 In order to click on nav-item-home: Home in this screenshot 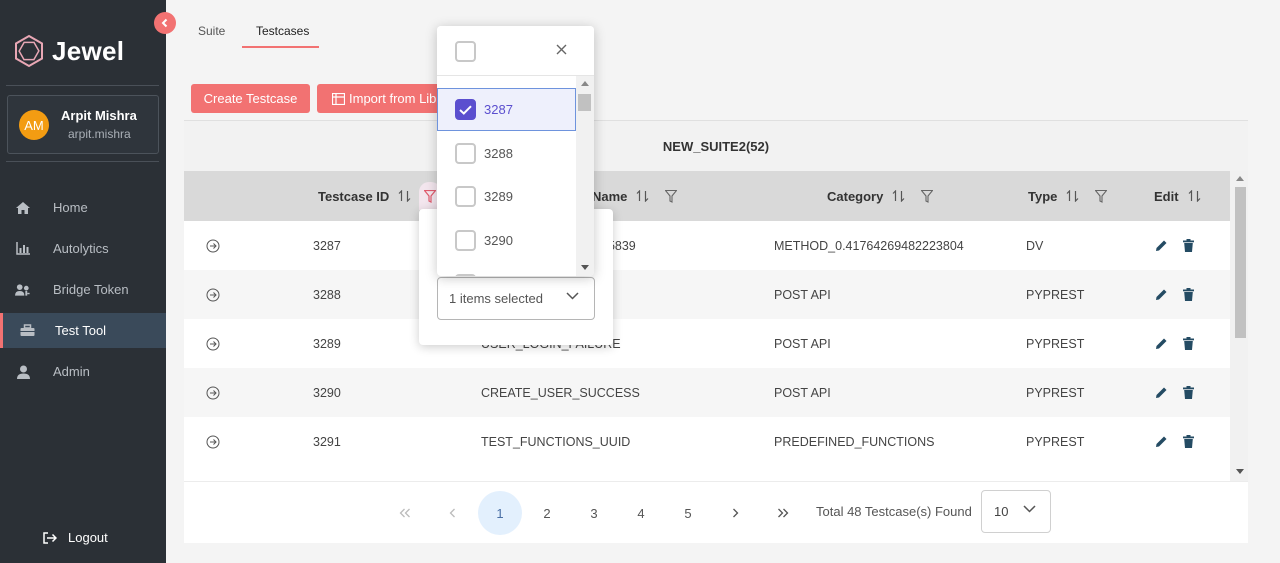, I will do `click(83, 207)`.